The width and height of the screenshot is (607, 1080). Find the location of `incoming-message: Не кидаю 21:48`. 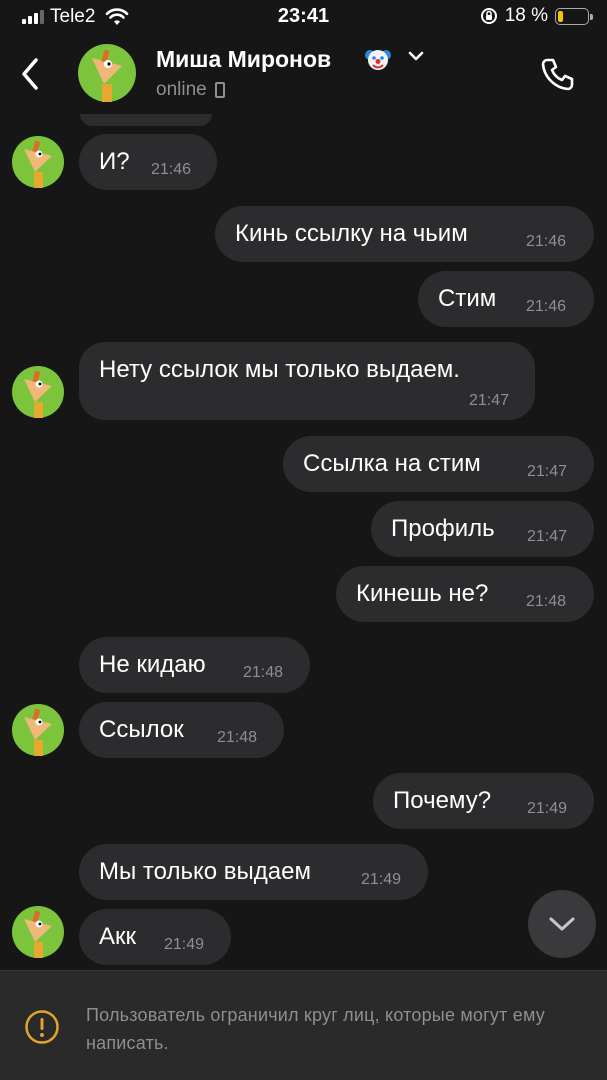

incoming-message: Не кидаю 21:48 is located at coordinates (194, 665).